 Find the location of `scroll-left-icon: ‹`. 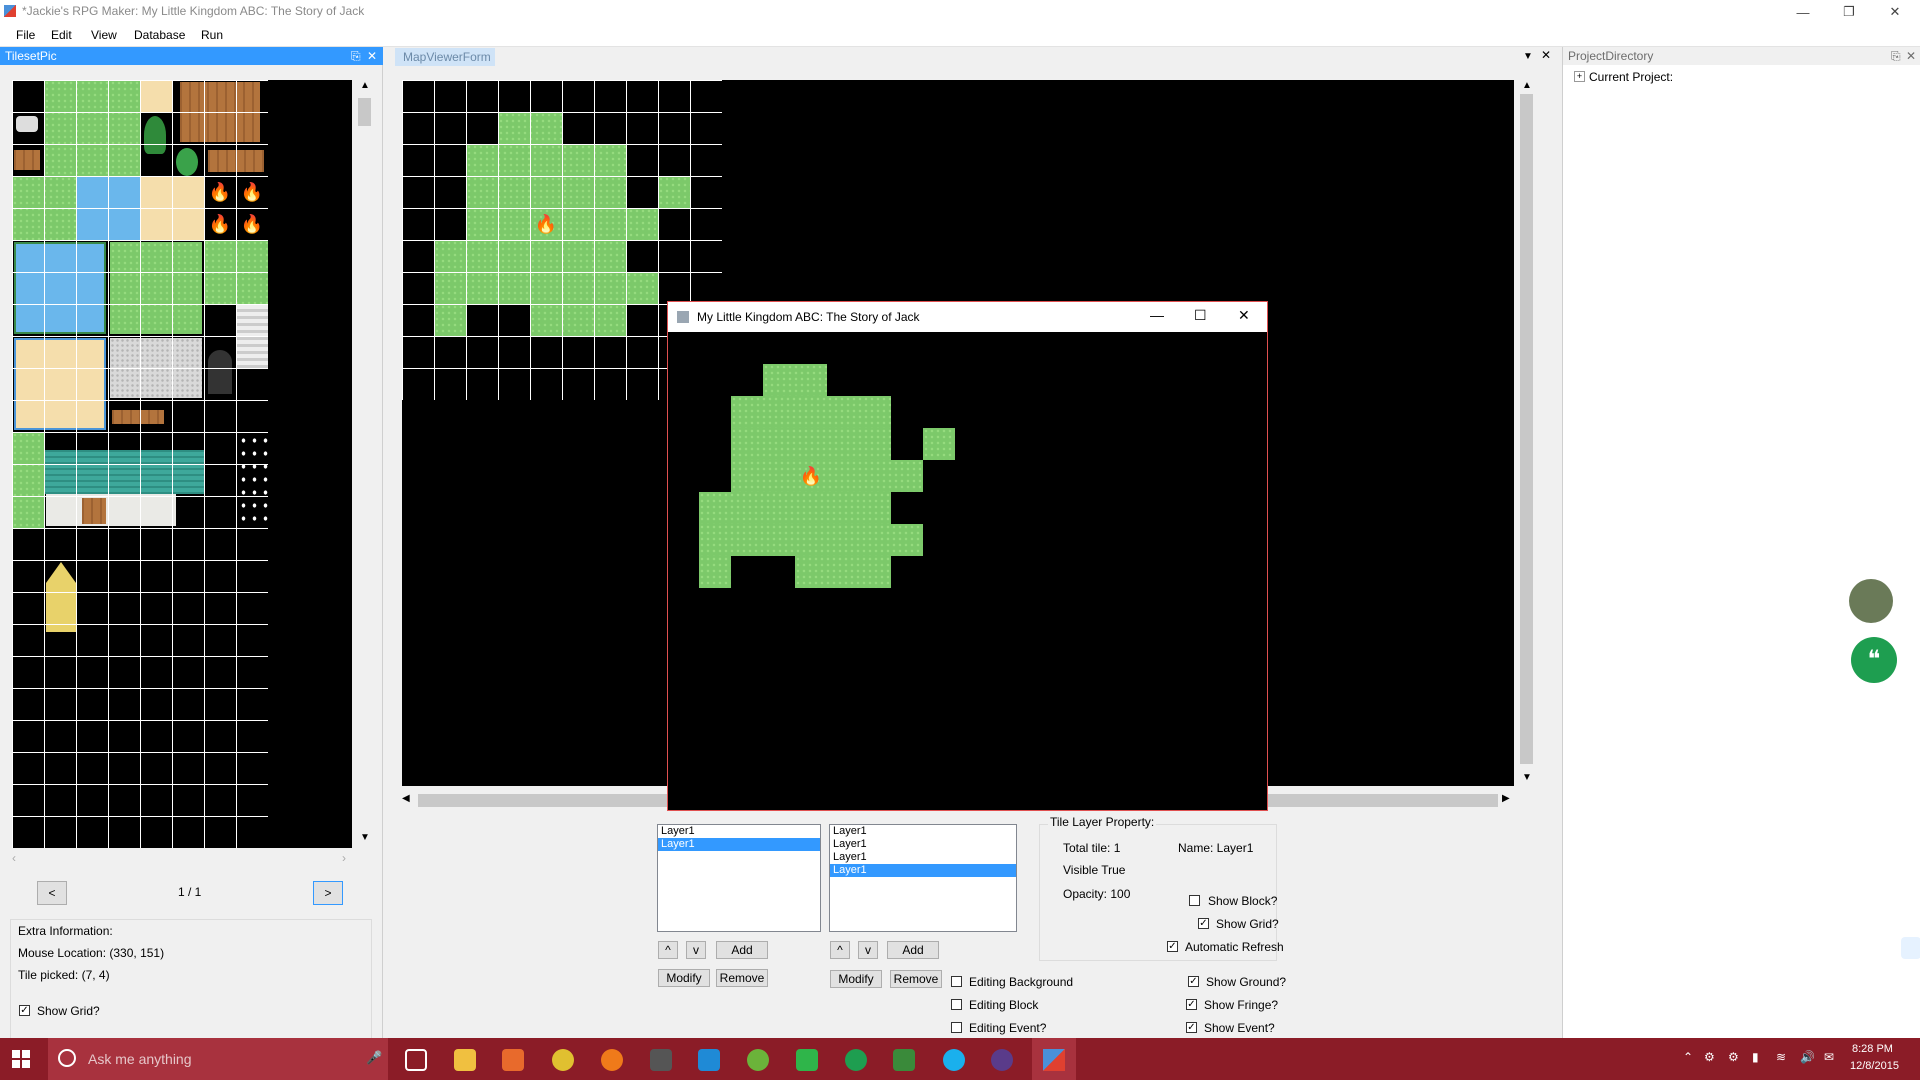

scroll-left-icon: ‹ is located at coordinates (14, 858).